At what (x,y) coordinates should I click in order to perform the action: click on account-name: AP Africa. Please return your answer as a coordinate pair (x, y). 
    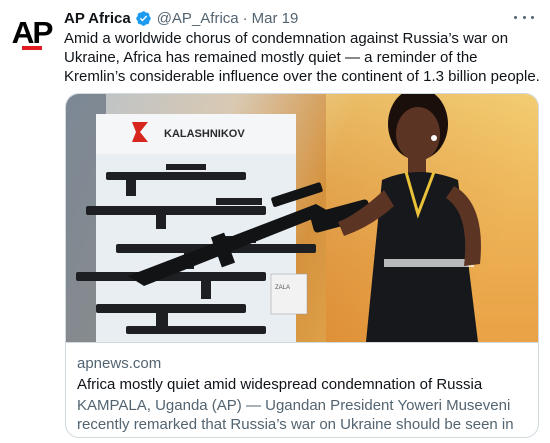
    Looking at the image, I should click on (97, 18).